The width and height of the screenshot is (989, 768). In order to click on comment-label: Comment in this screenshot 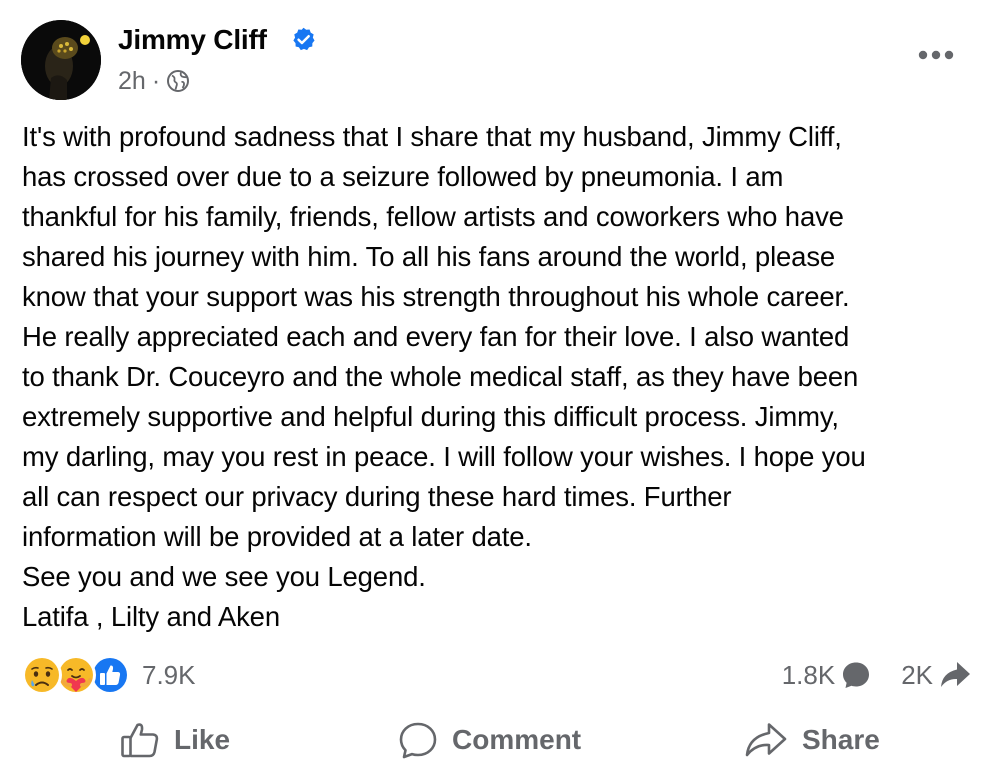, I will do `click(517, 739)`.